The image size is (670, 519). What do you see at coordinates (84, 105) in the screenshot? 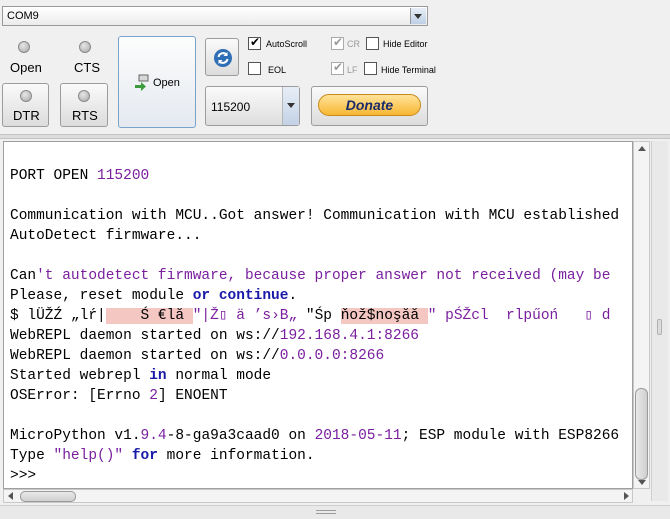
I see `rts-button: RTS` at bounding box center [84, 105].